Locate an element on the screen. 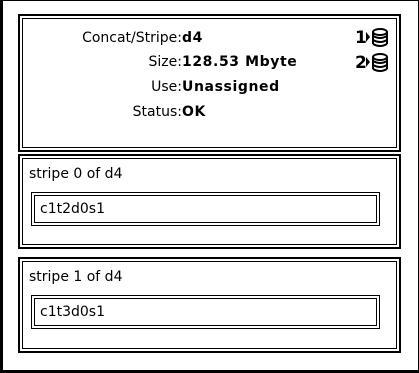 This screenshot has width=419, height=373. type-label: Concat/Stripe: is located at coordinates (132, 38).